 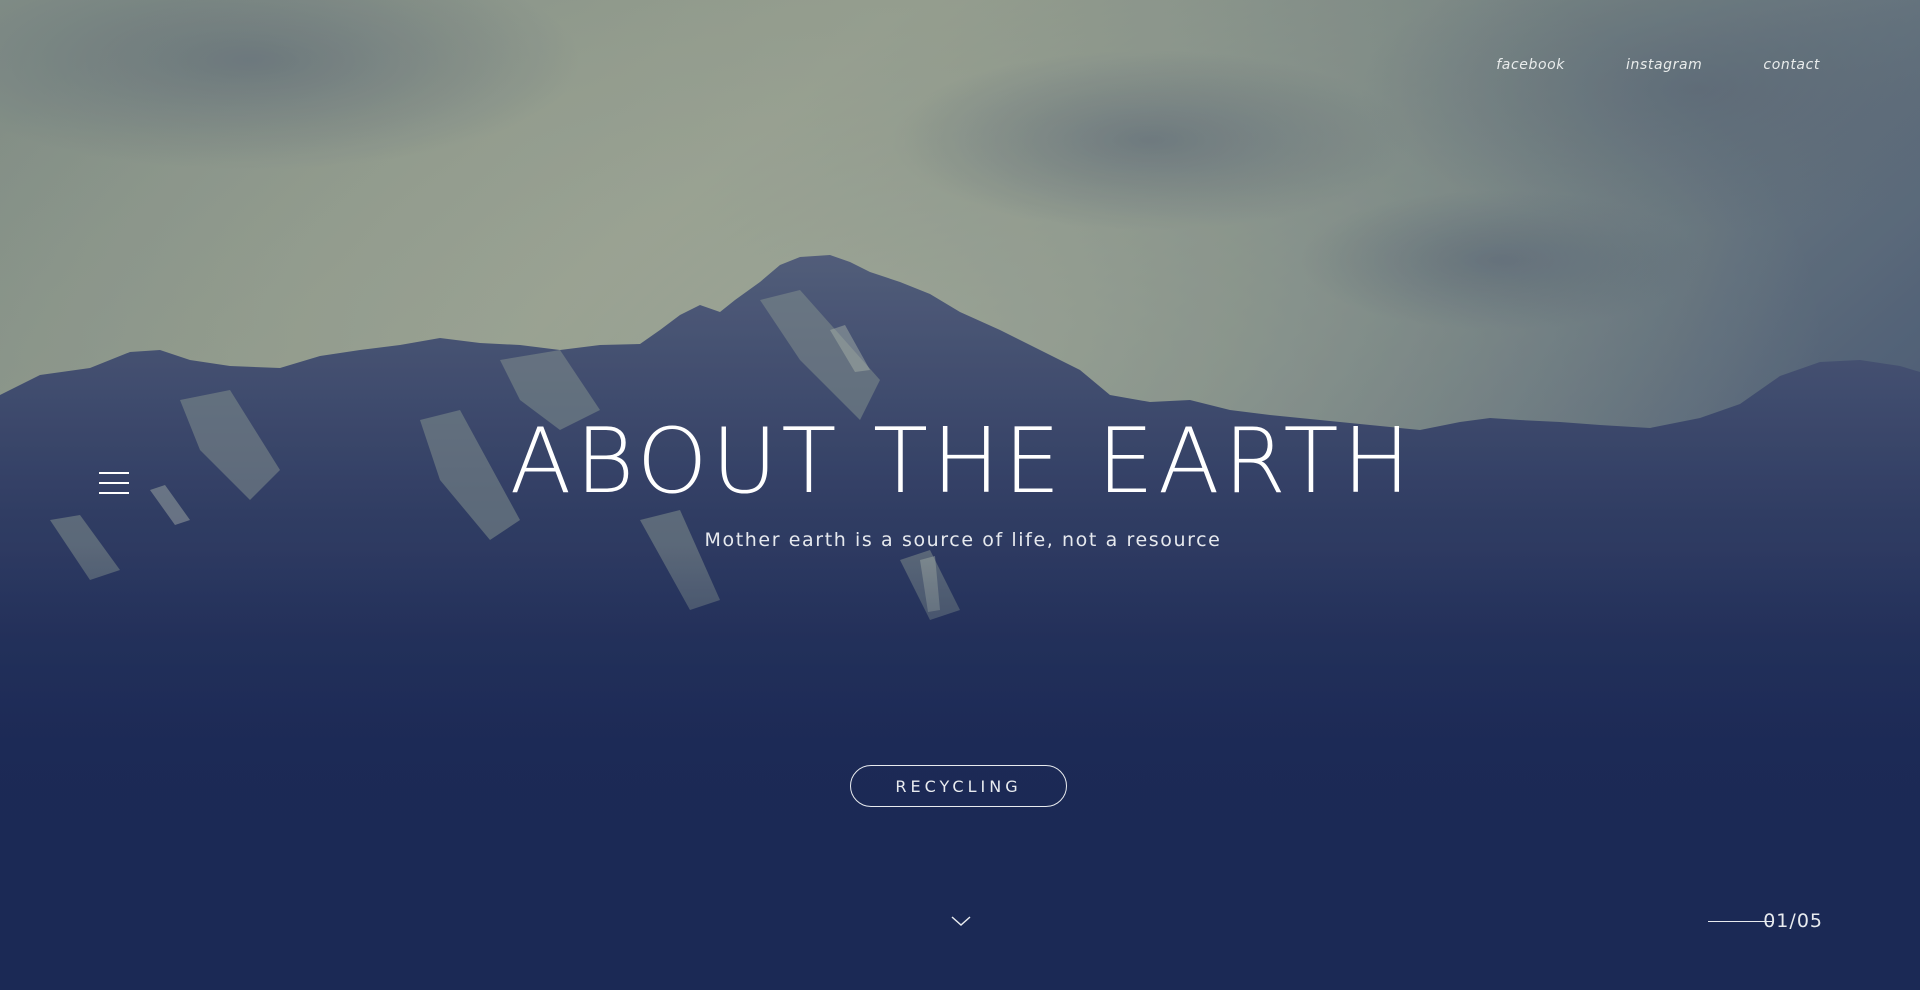 What do you see at coordinates (1530, 65) in the screenshot?
I see `facebook-link: facebook` at bounding box center [1530, 65].